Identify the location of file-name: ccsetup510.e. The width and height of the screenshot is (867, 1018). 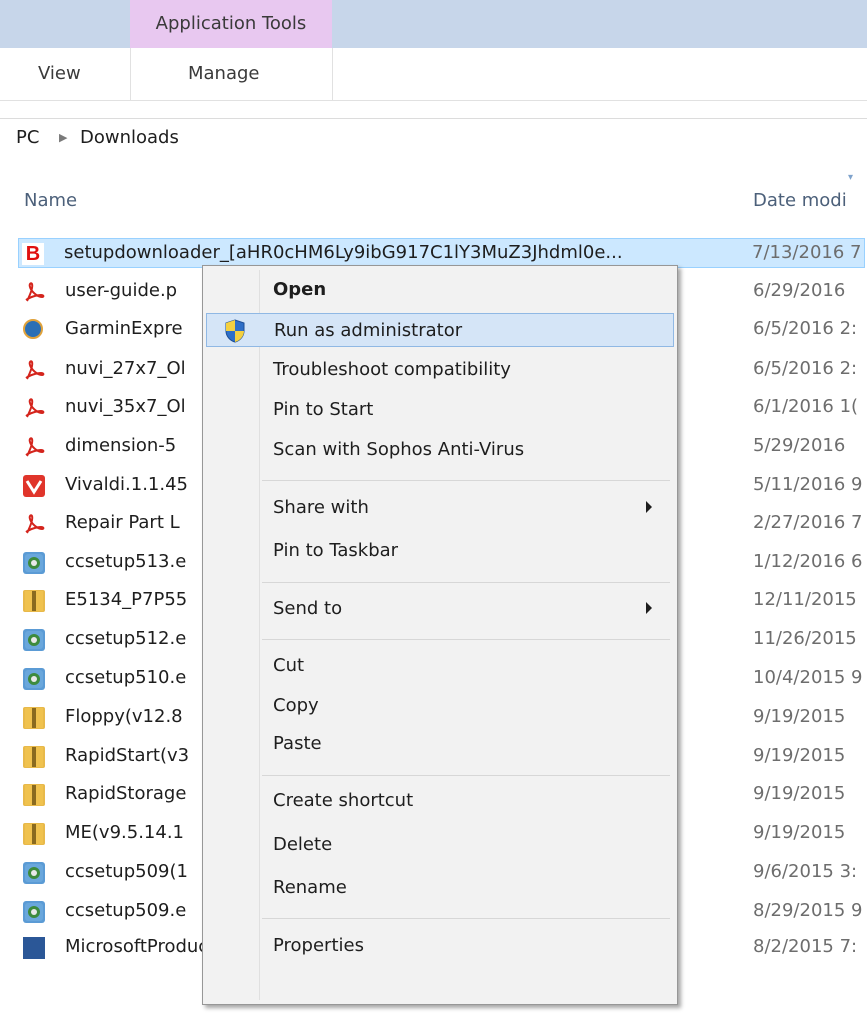
(126, 677).